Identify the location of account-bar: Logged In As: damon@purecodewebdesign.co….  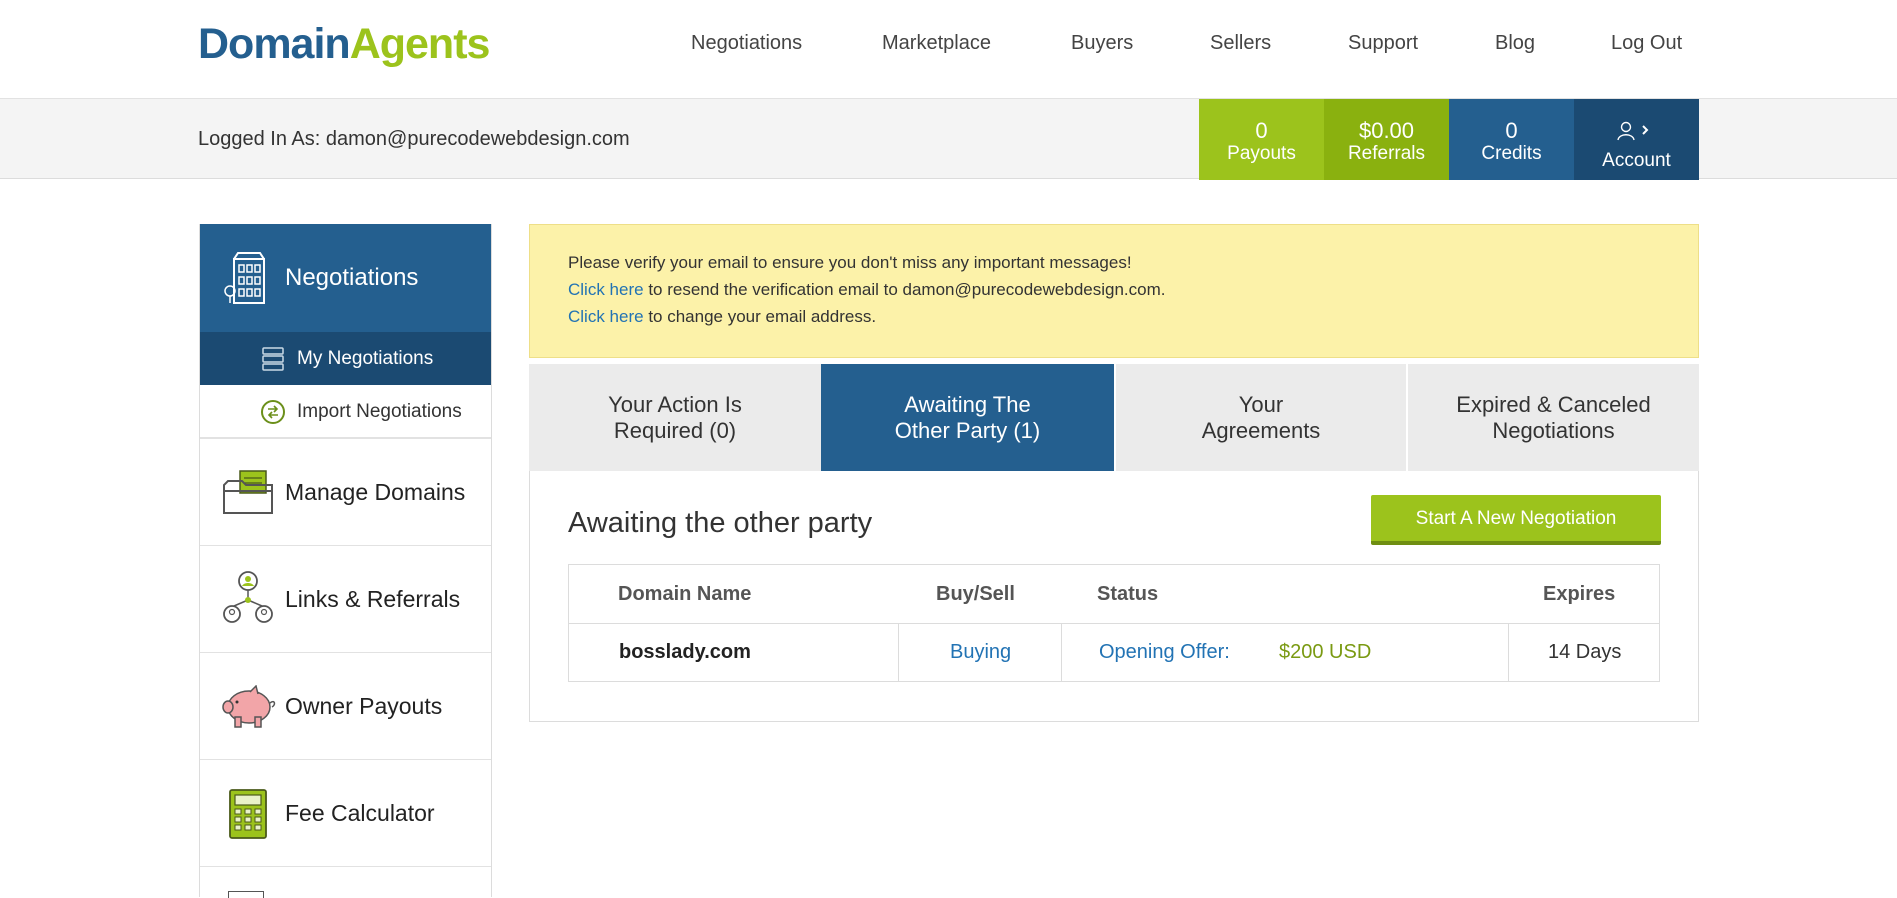
(948, 139).